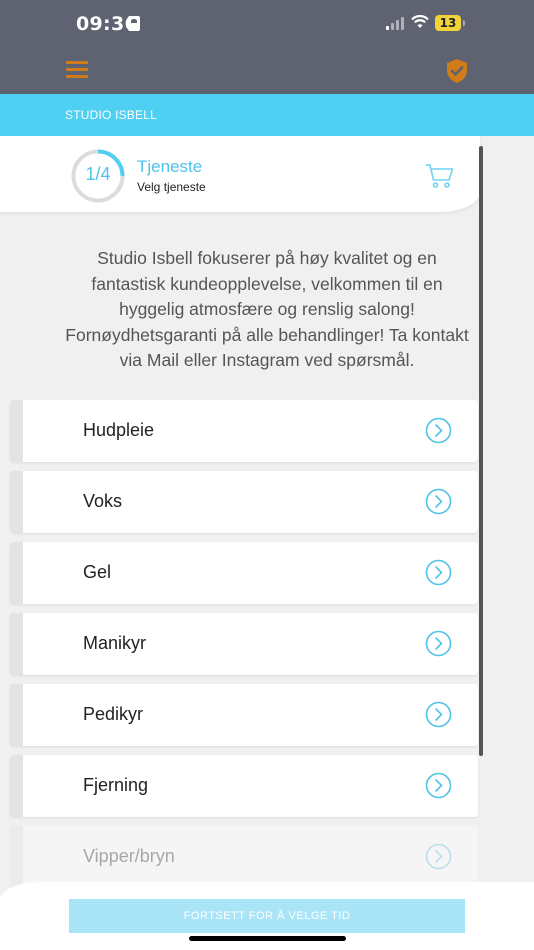 The height and width of the screenshot is (950, 534). What do you see at coordinates (244, 857) in the screenshot?
I see `service-item-vipper-bryn: Vipper/bryn` at bounding box center [244, 857].